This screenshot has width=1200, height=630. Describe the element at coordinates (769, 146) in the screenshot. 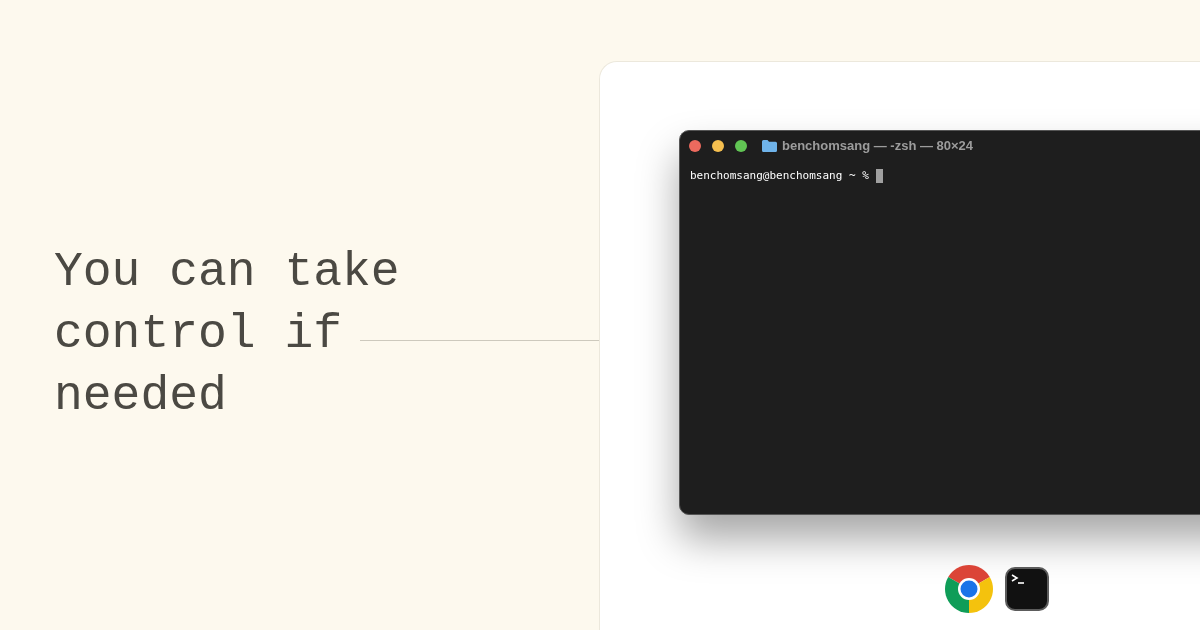

I see `folder-icon` at that location.